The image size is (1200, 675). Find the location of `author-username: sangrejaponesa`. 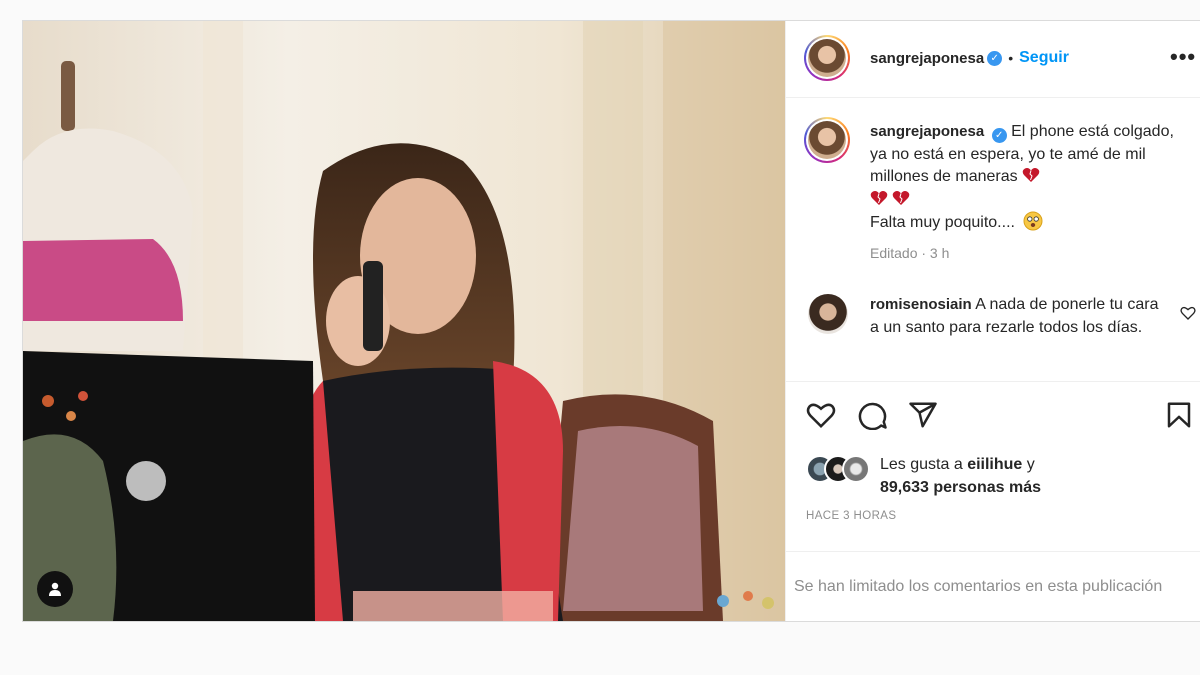

author-username: sangrejaponesa is located at coordinates (927, 58).